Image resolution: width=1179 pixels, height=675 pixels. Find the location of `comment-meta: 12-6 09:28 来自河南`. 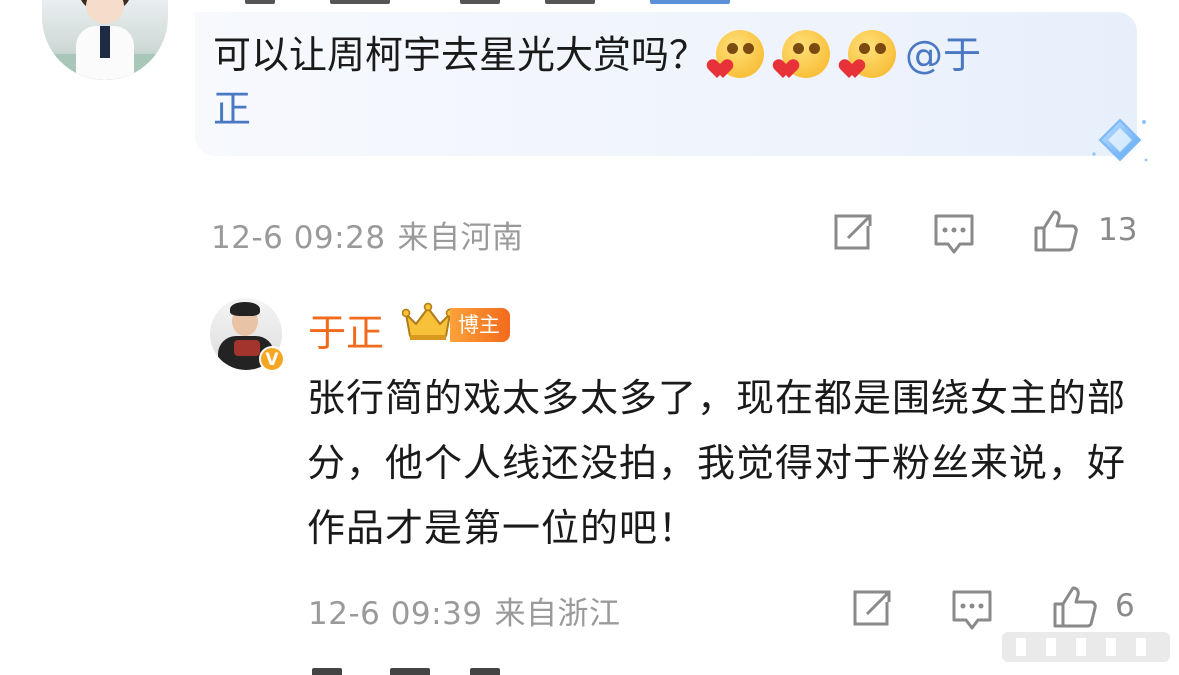

comment-meta: 12-6 09:28 来自河南 is located at coordinates (367, 234).